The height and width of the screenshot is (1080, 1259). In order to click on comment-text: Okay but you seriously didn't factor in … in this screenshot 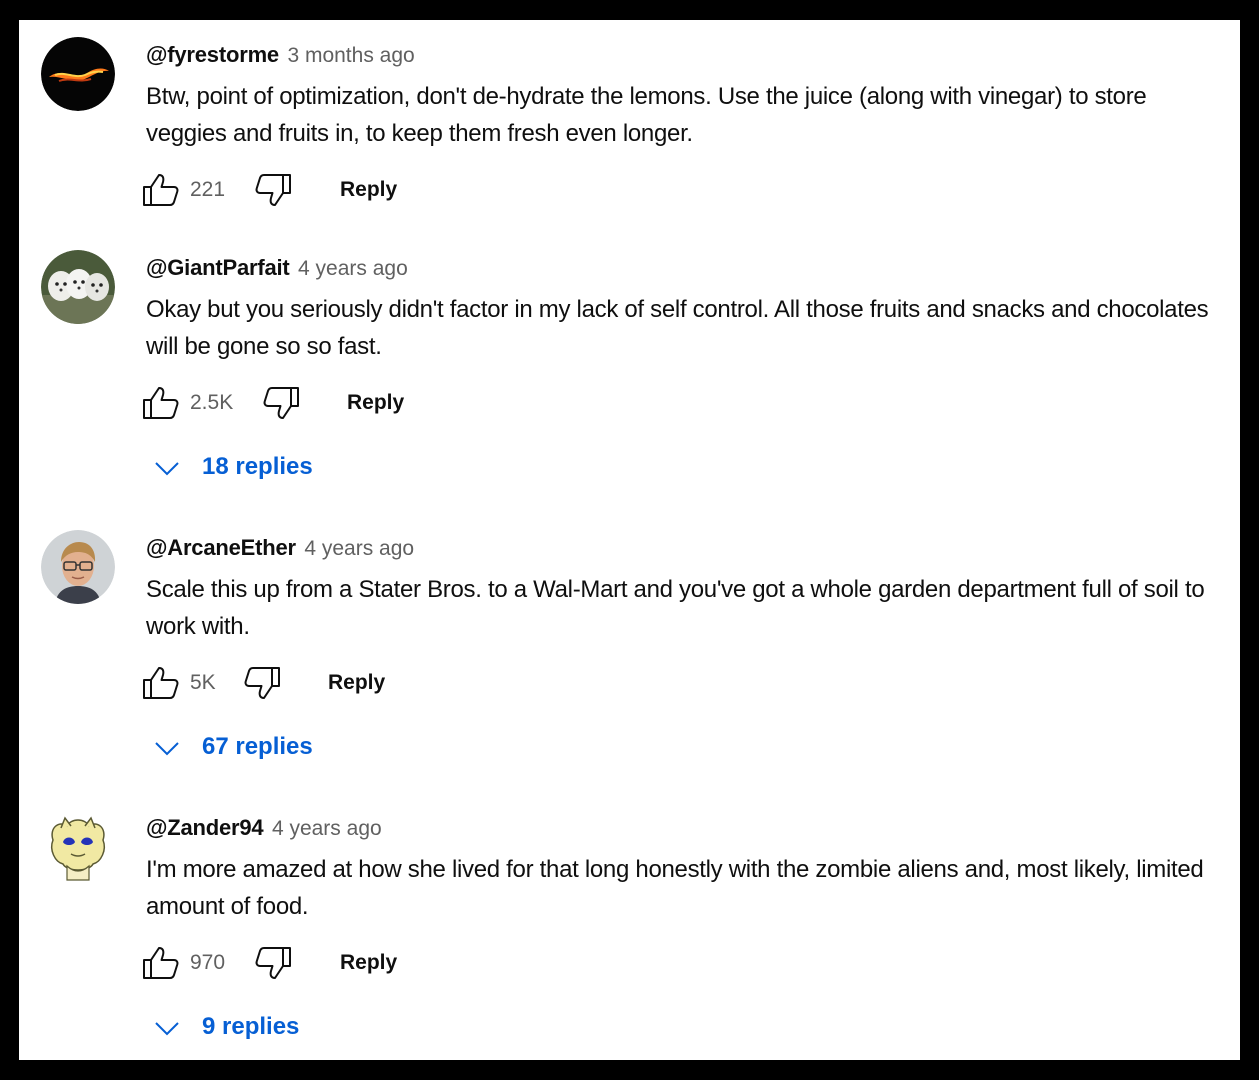, I will do `click(677, 328)`.